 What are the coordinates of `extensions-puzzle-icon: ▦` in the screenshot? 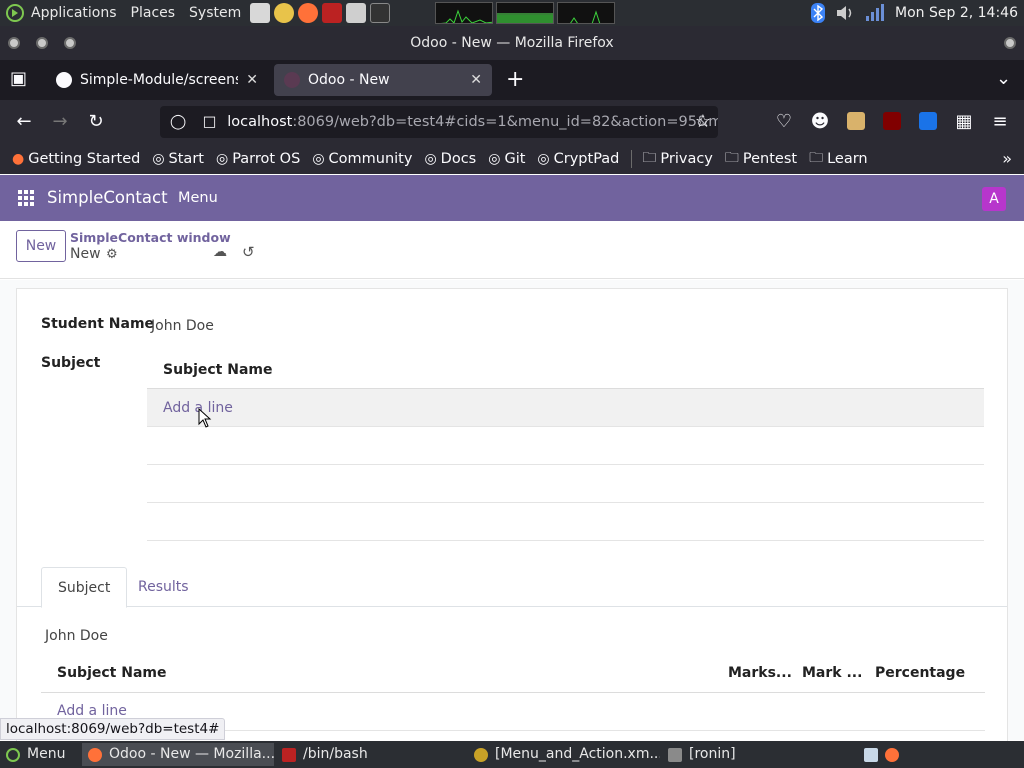 It's located at (964, 122).